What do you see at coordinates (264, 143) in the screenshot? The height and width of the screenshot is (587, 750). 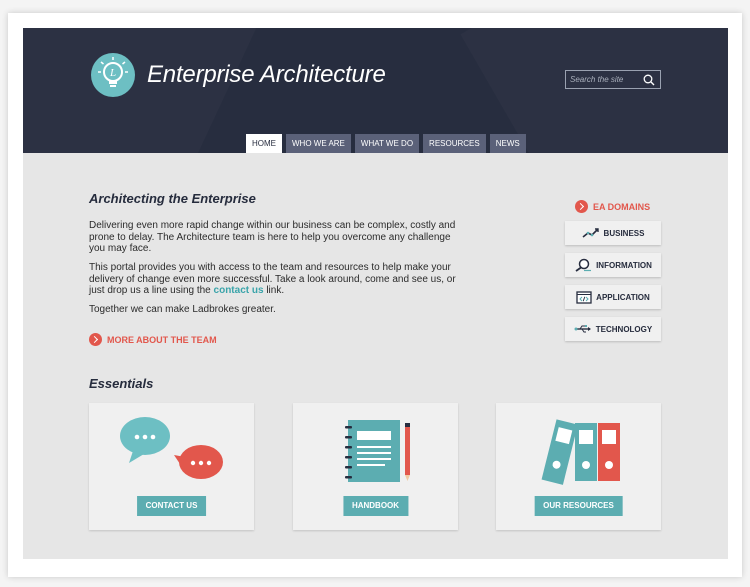 I see `nav-tab-home: HOME` at bounding box center [264, 143].